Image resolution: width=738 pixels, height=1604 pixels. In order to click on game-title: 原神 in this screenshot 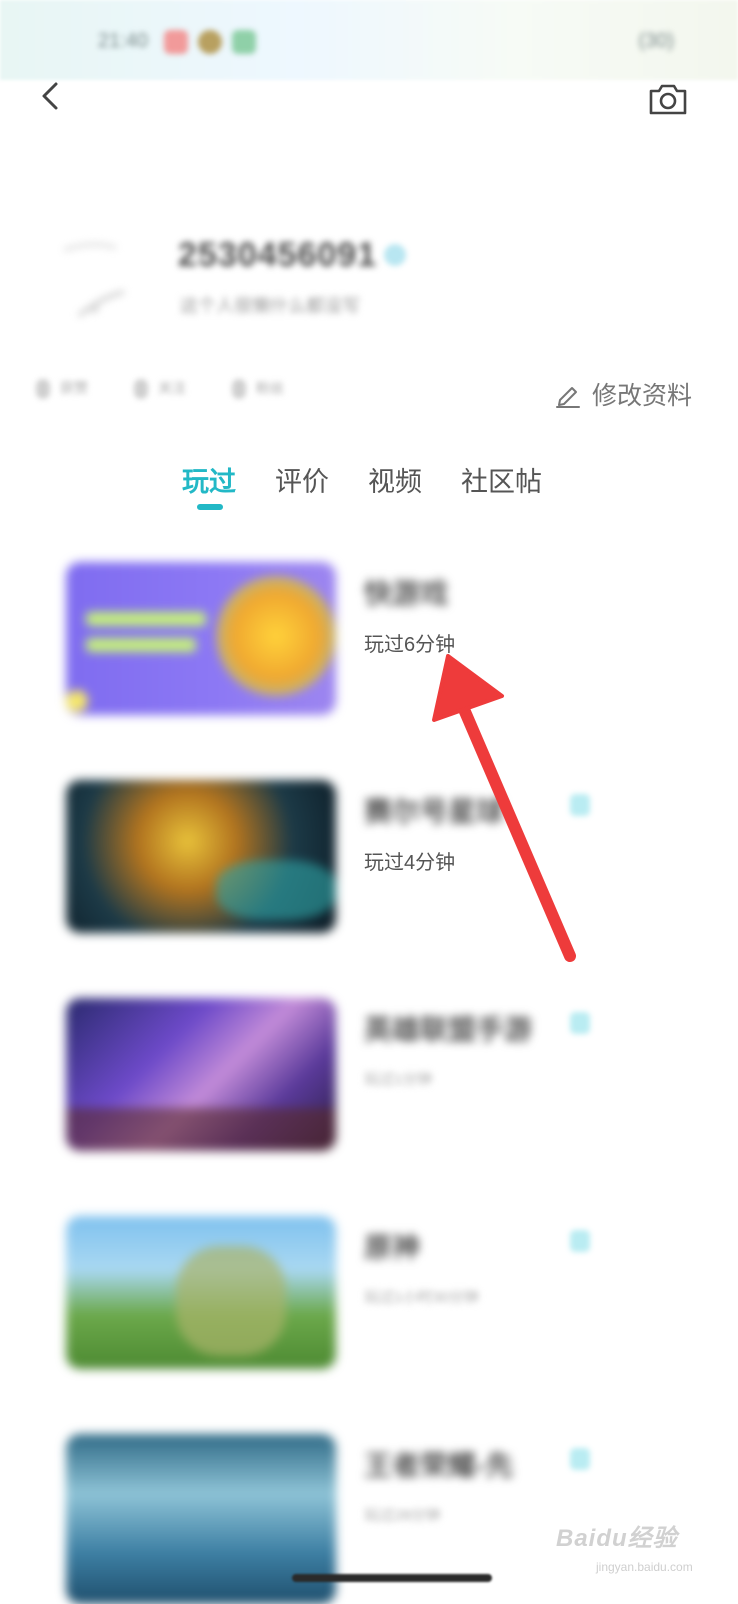, I will do `click(392, 1247)`.